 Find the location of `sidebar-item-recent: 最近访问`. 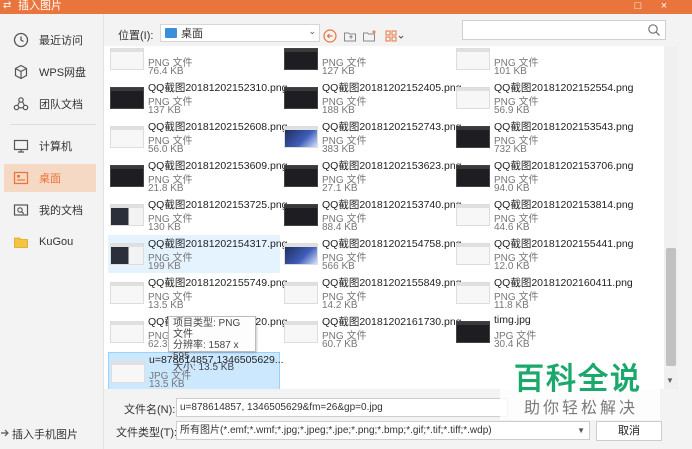

sidebar-item-recent: 最近访问 is located at coordinates (50, 40).